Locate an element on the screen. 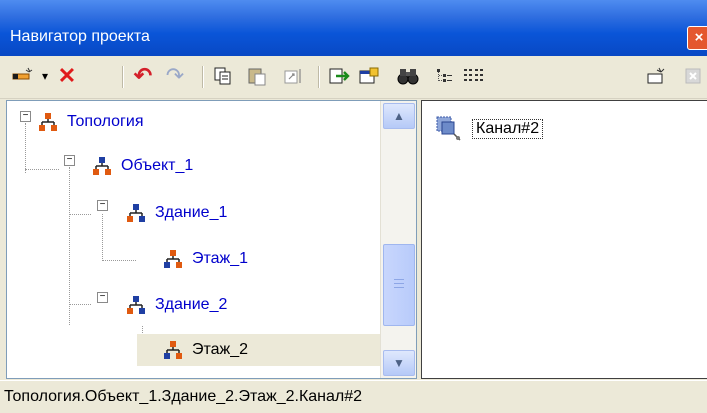  chevron-down-icon: ▼ is located at coordinates (399, 363).